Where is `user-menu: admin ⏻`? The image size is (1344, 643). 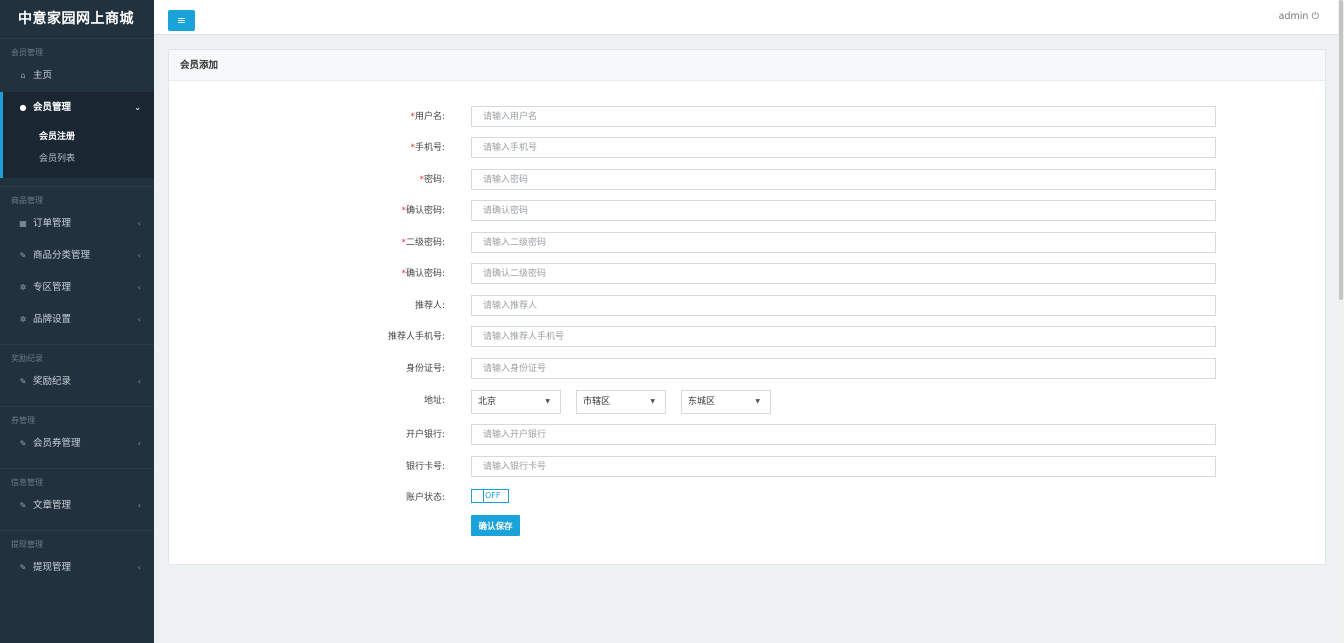 user-menu: admin ⏻ is located at coordinates (1299, 16).